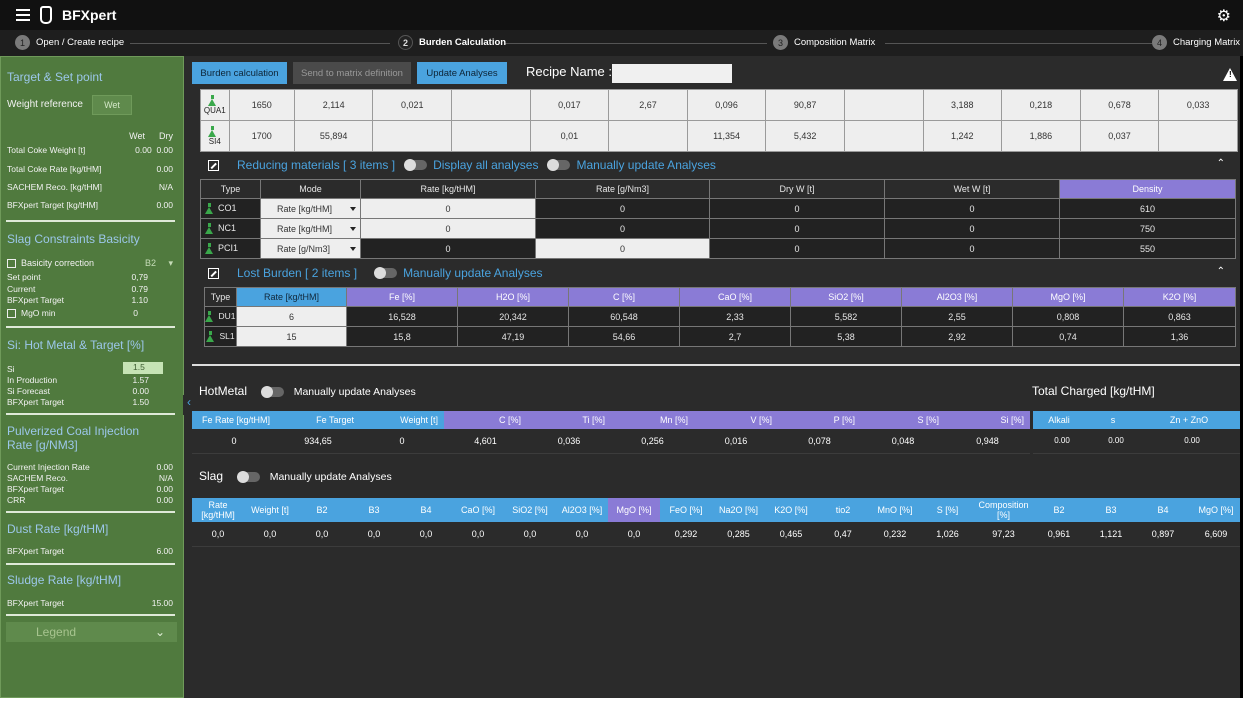 This screenshot has height=708, width=1243. What do you see at coordinates (972, 208) in the screenshot?
I see `wet-weight-cell: 0` at bounding box center [972, 208].